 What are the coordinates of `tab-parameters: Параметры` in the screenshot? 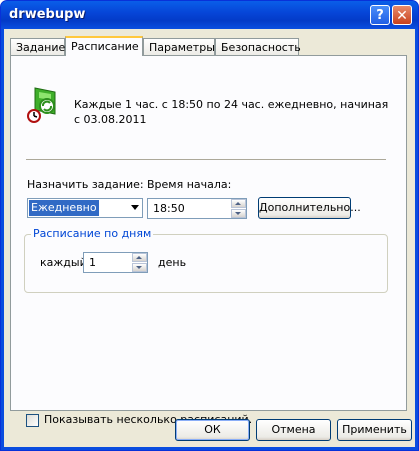 It's located at (179, 46).